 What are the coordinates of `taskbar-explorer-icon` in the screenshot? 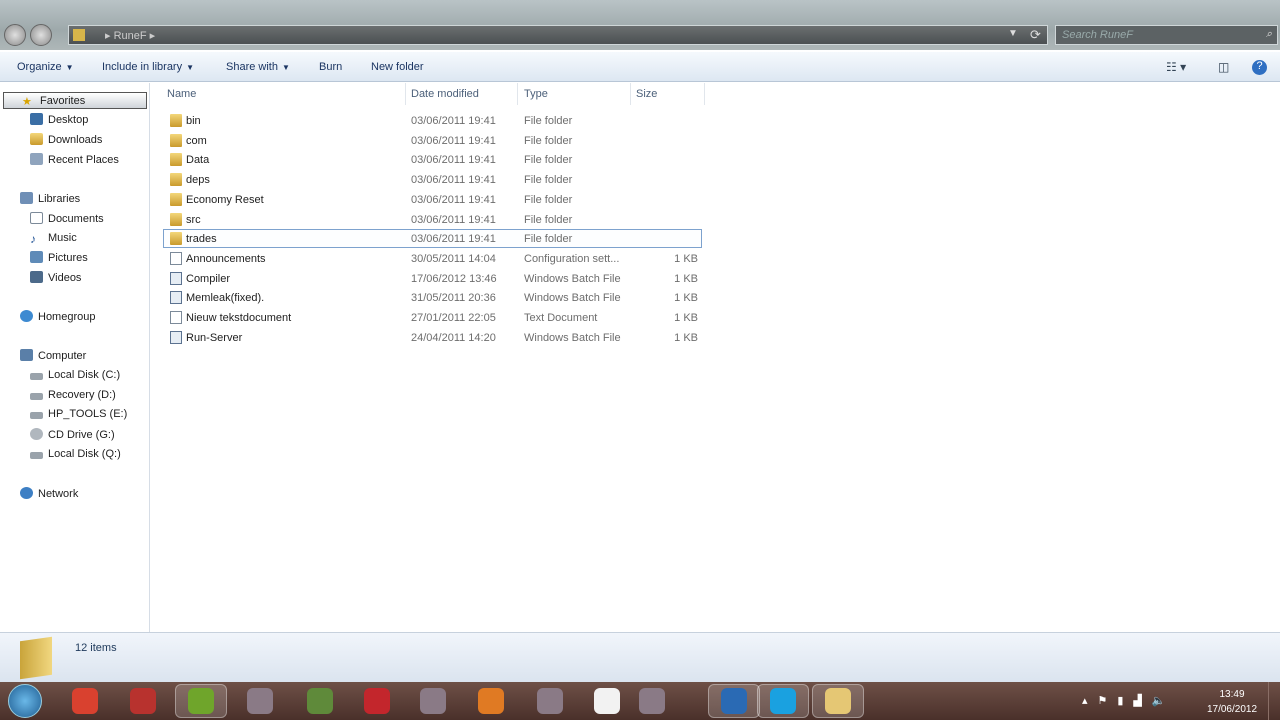 It's located at (838, 701).